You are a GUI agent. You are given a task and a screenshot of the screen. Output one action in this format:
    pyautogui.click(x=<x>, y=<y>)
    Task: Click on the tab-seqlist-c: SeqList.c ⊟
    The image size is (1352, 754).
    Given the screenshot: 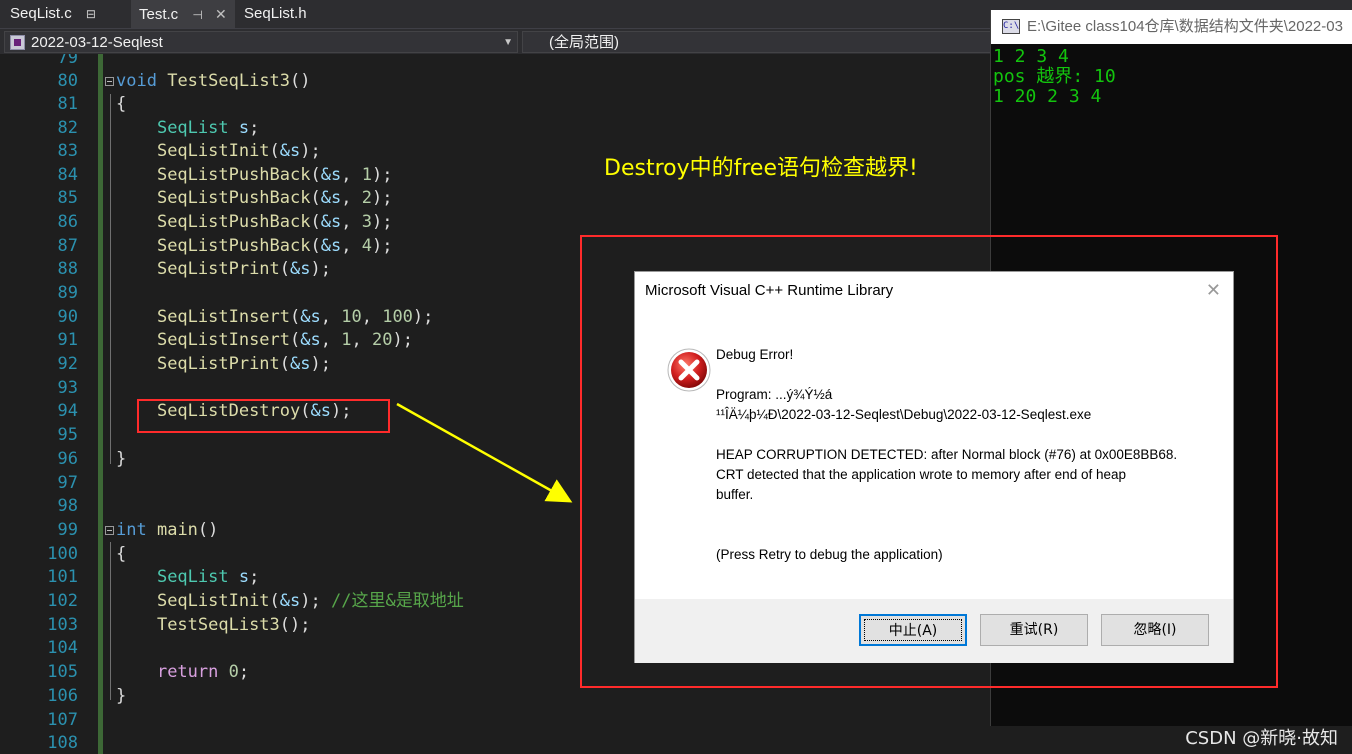 What is the action you would take?
    pyautogui.click(x=64, y=14)
    